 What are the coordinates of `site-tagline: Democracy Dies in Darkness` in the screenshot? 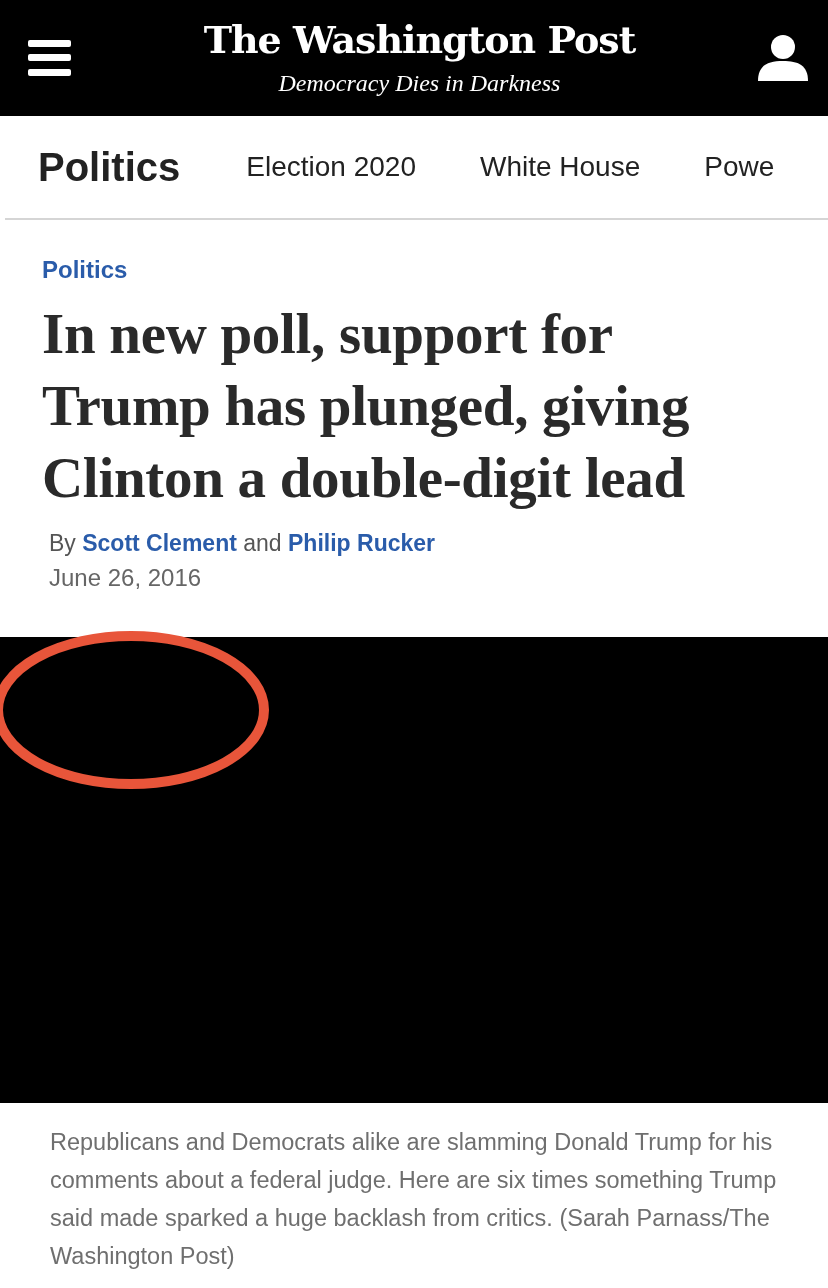 It's located at (419, 83).